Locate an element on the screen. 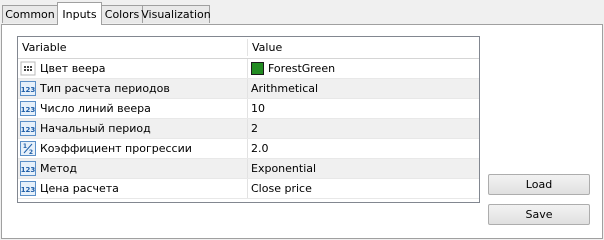  variable-value: 10 is located at coordinates (258, 108).